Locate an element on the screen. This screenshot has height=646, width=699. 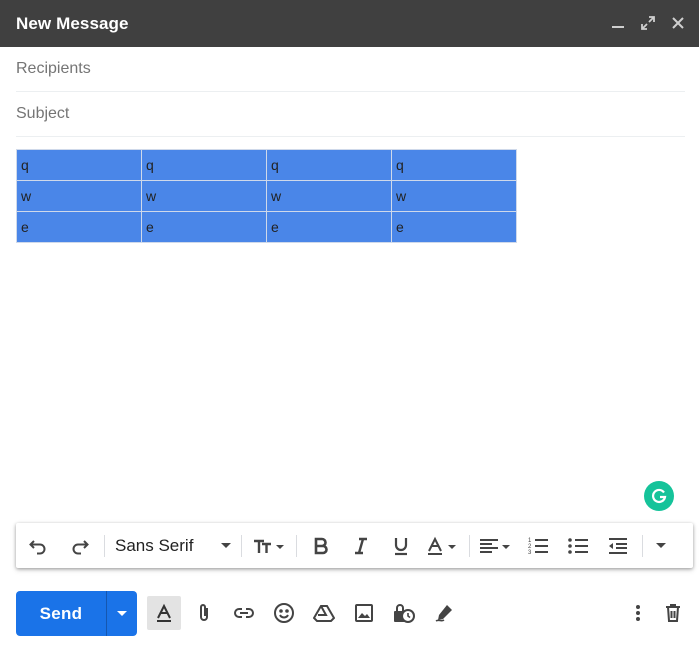
italic-icon is located at coordinates (361, 545).